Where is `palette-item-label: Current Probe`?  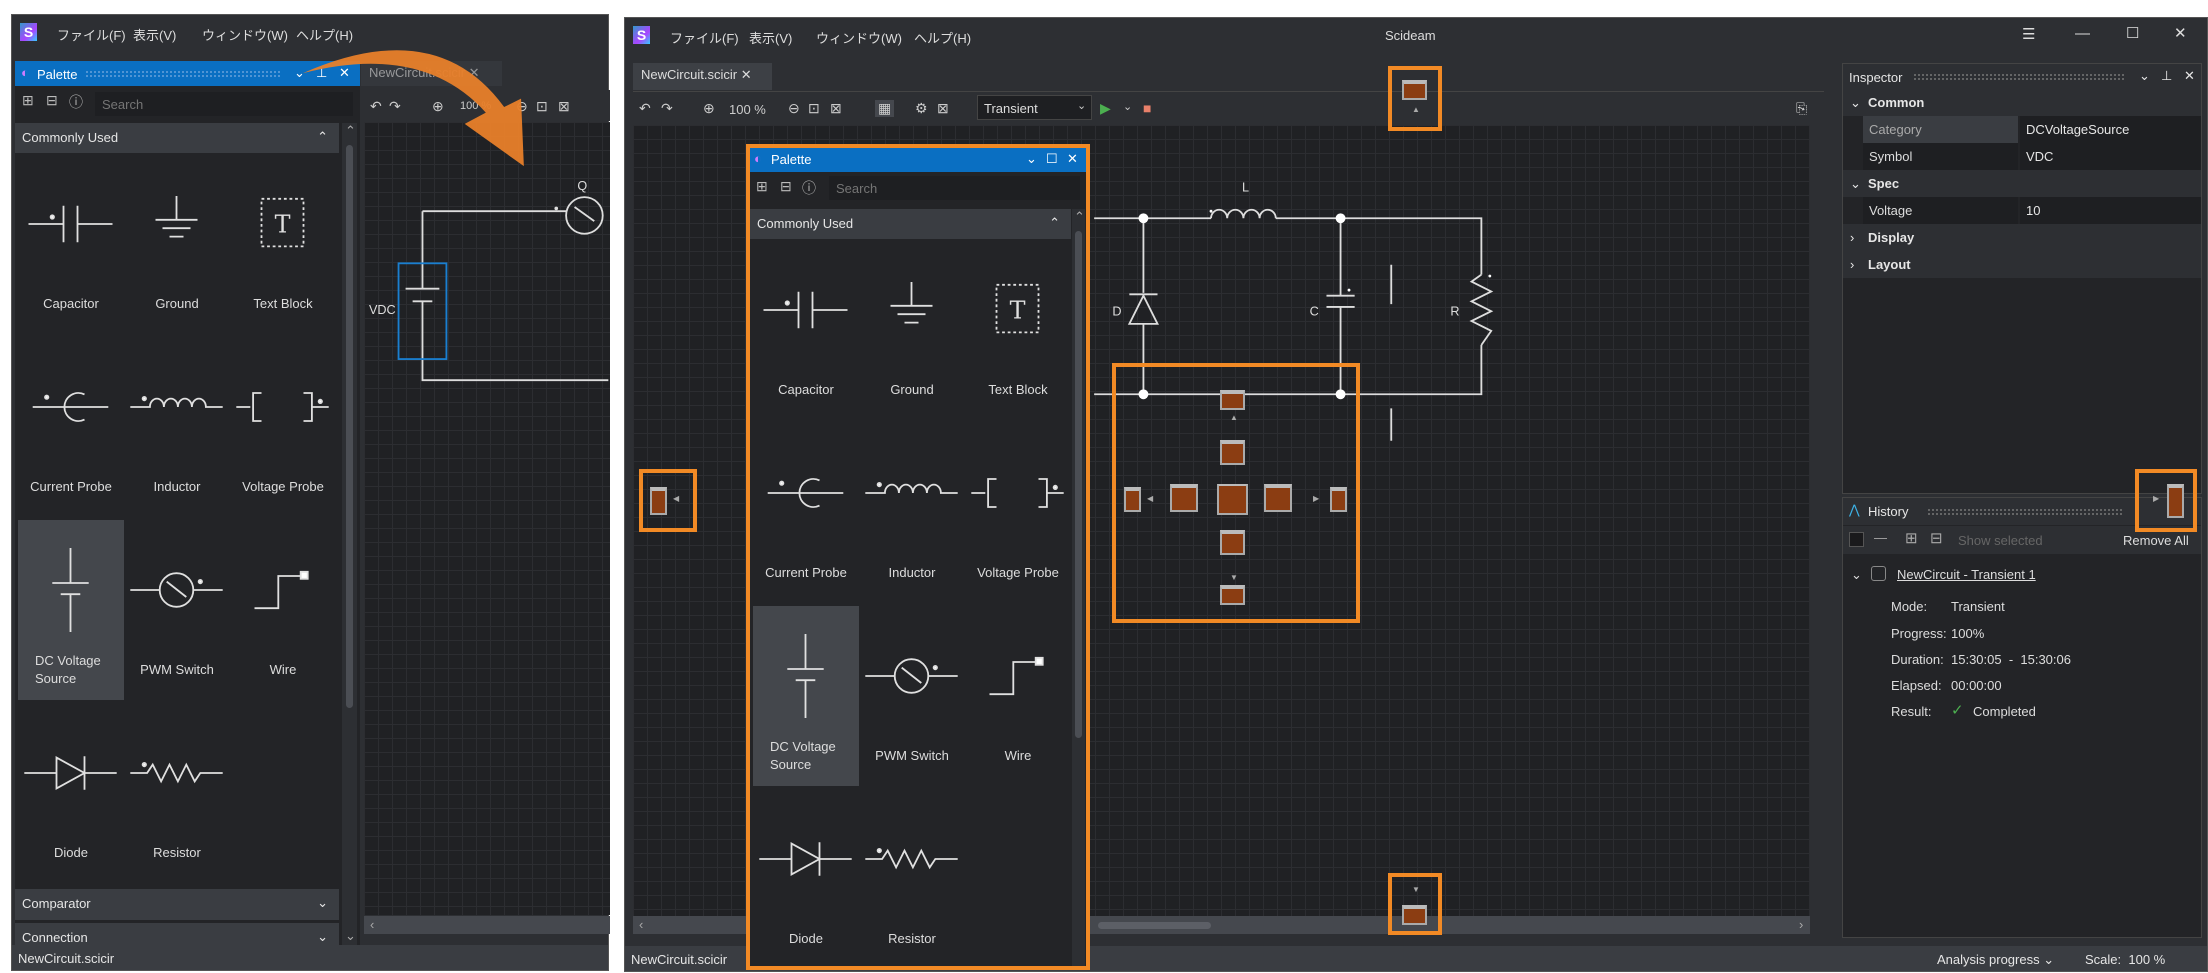 palette-item-label: Current Probe is located at coordinates (806, 572).